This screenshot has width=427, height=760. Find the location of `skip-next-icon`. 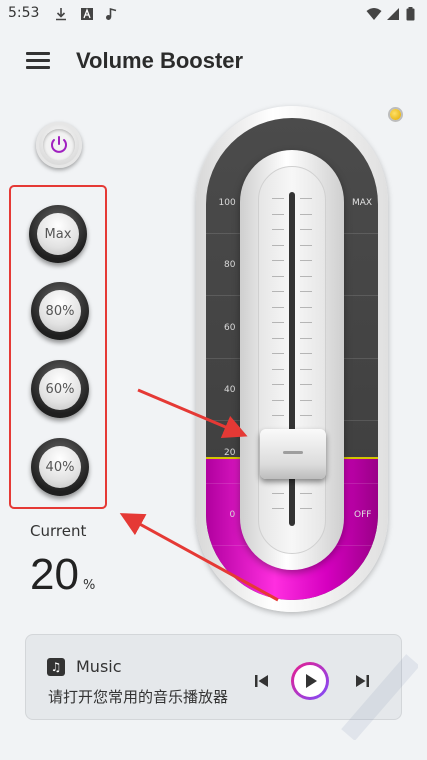

skip-next-icon is located at coordinates (362, 681).